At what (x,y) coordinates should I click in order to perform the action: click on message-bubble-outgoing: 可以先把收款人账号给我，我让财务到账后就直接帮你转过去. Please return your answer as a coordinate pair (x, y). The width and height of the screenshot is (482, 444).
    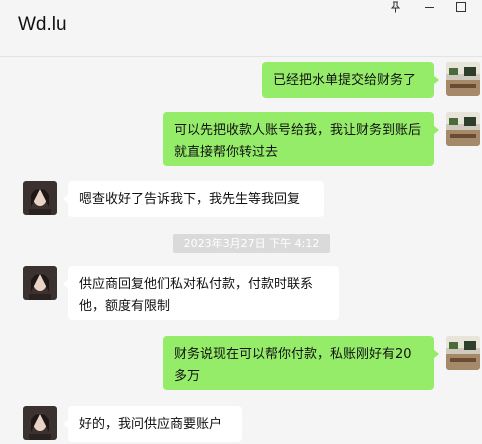
    Looking at the image, I should click on (301, 139).